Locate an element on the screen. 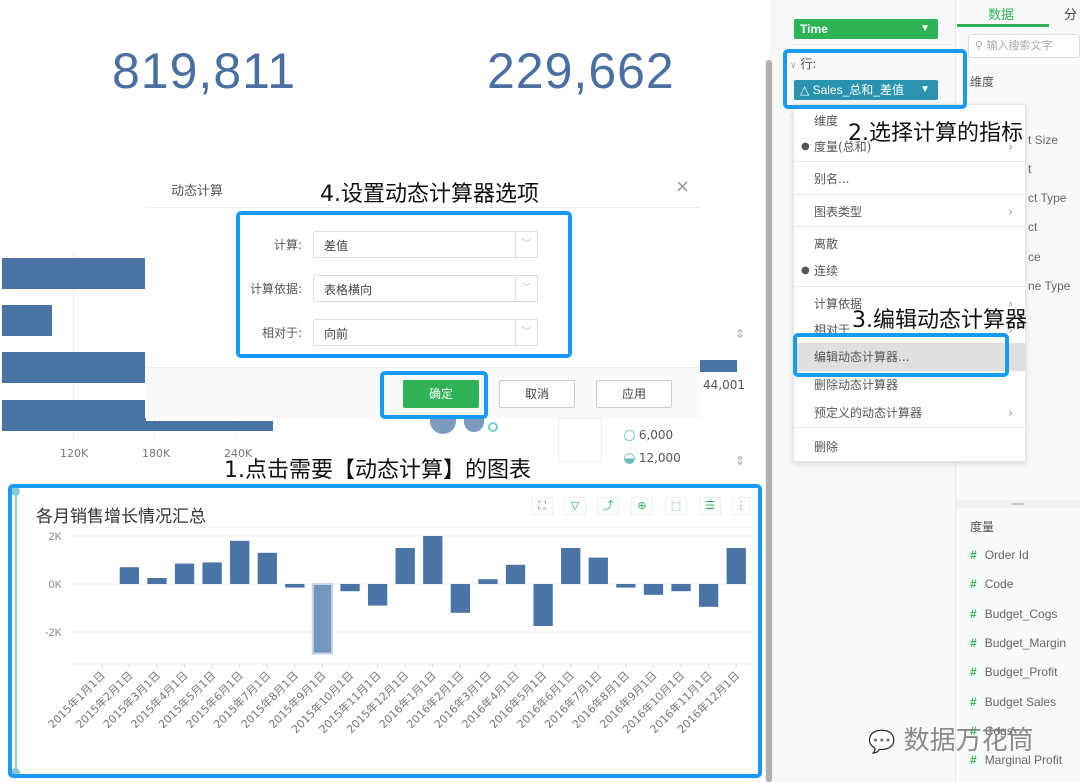 The image size is (1080, 782). measure-field: # Order Id is located at coordinates (999, 555).